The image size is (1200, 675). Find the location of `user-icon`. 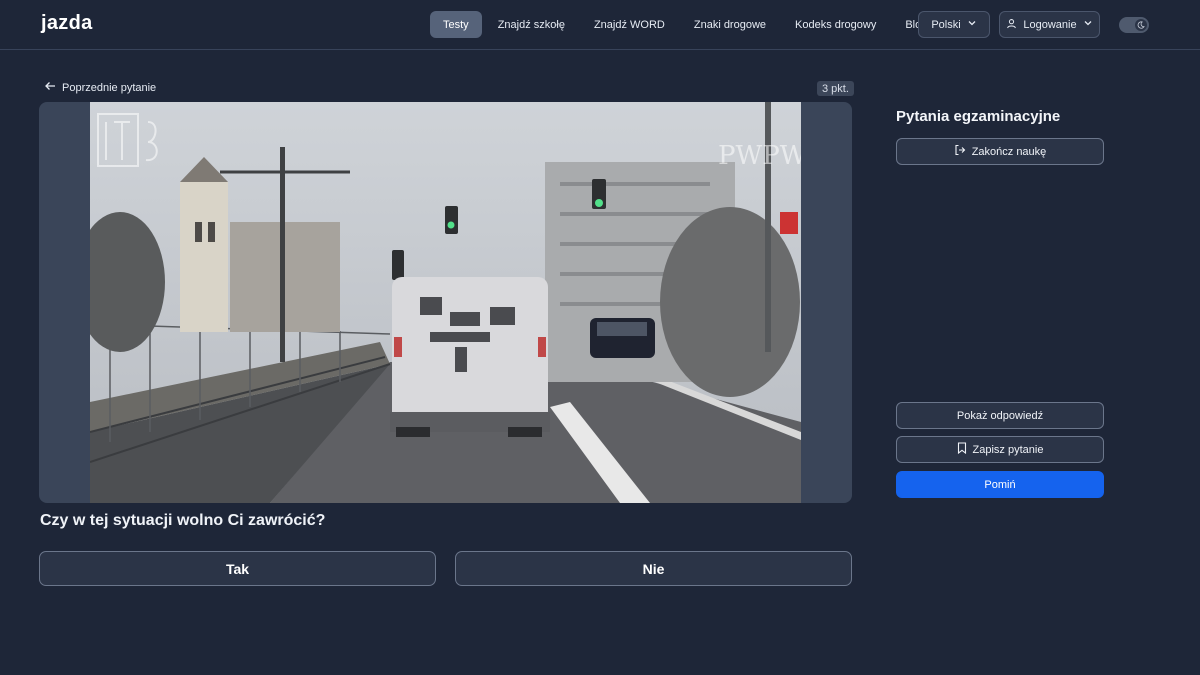

user-icon is located at coordinates (1011, 25).